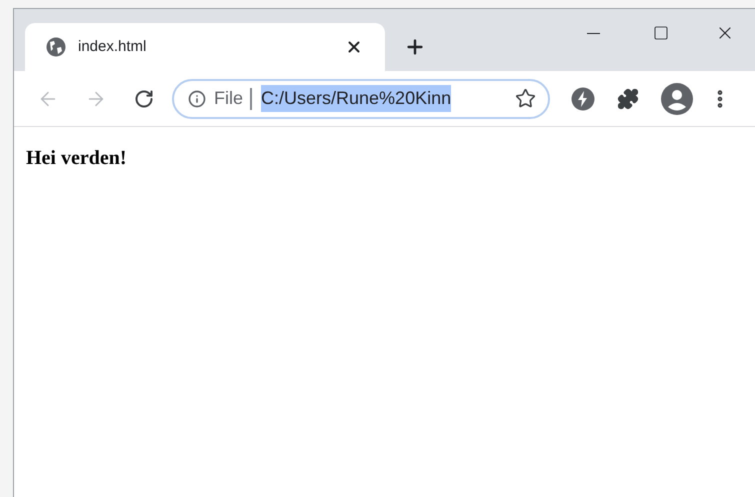  What do you see at coordinates (144, 98) in the screenshot?
I see `reload-icon` at bounding box center [144, 98].